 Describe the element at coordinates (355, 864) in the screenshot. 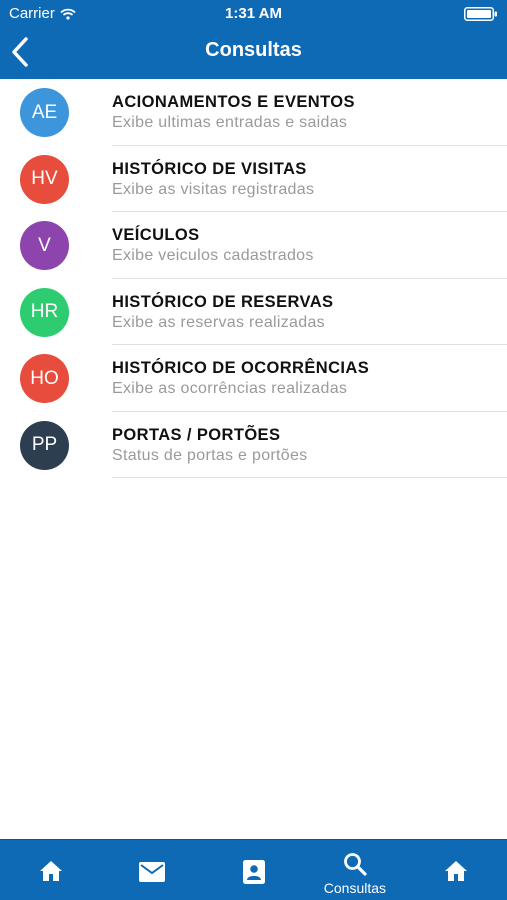

I see `search-icon` at that location.